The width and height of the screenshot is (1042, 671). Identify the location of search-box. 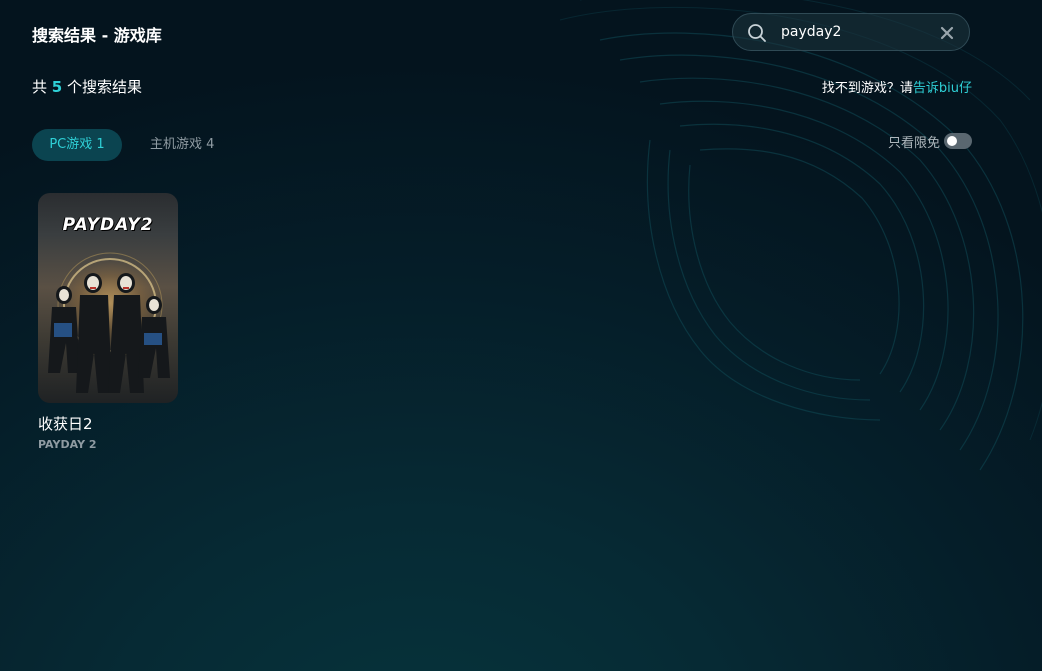
(851, 32).